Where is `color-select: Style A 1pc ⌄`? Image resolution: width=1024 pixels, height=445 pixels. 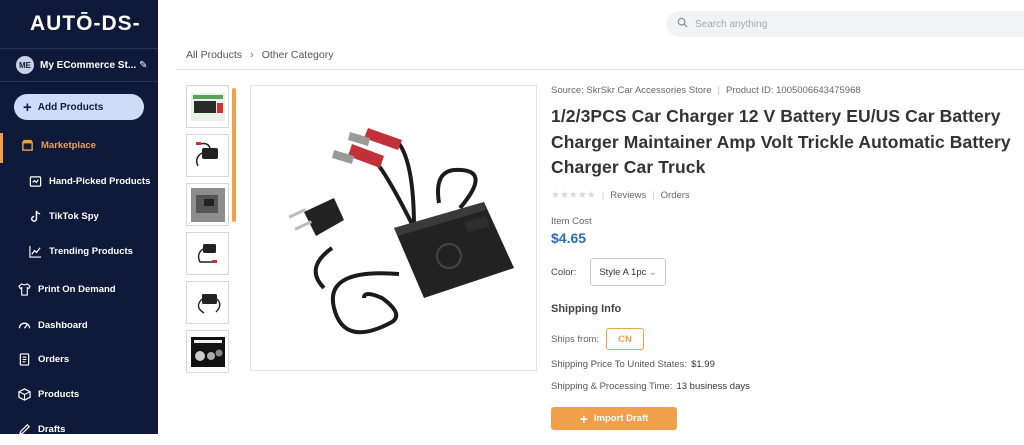
color-select: Style A 1pc ⌄ is located at coordinates (628, 272).